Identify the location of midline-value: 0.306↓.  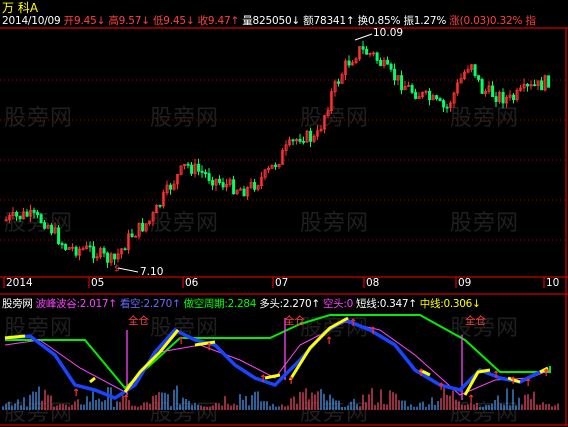
(462, 304).